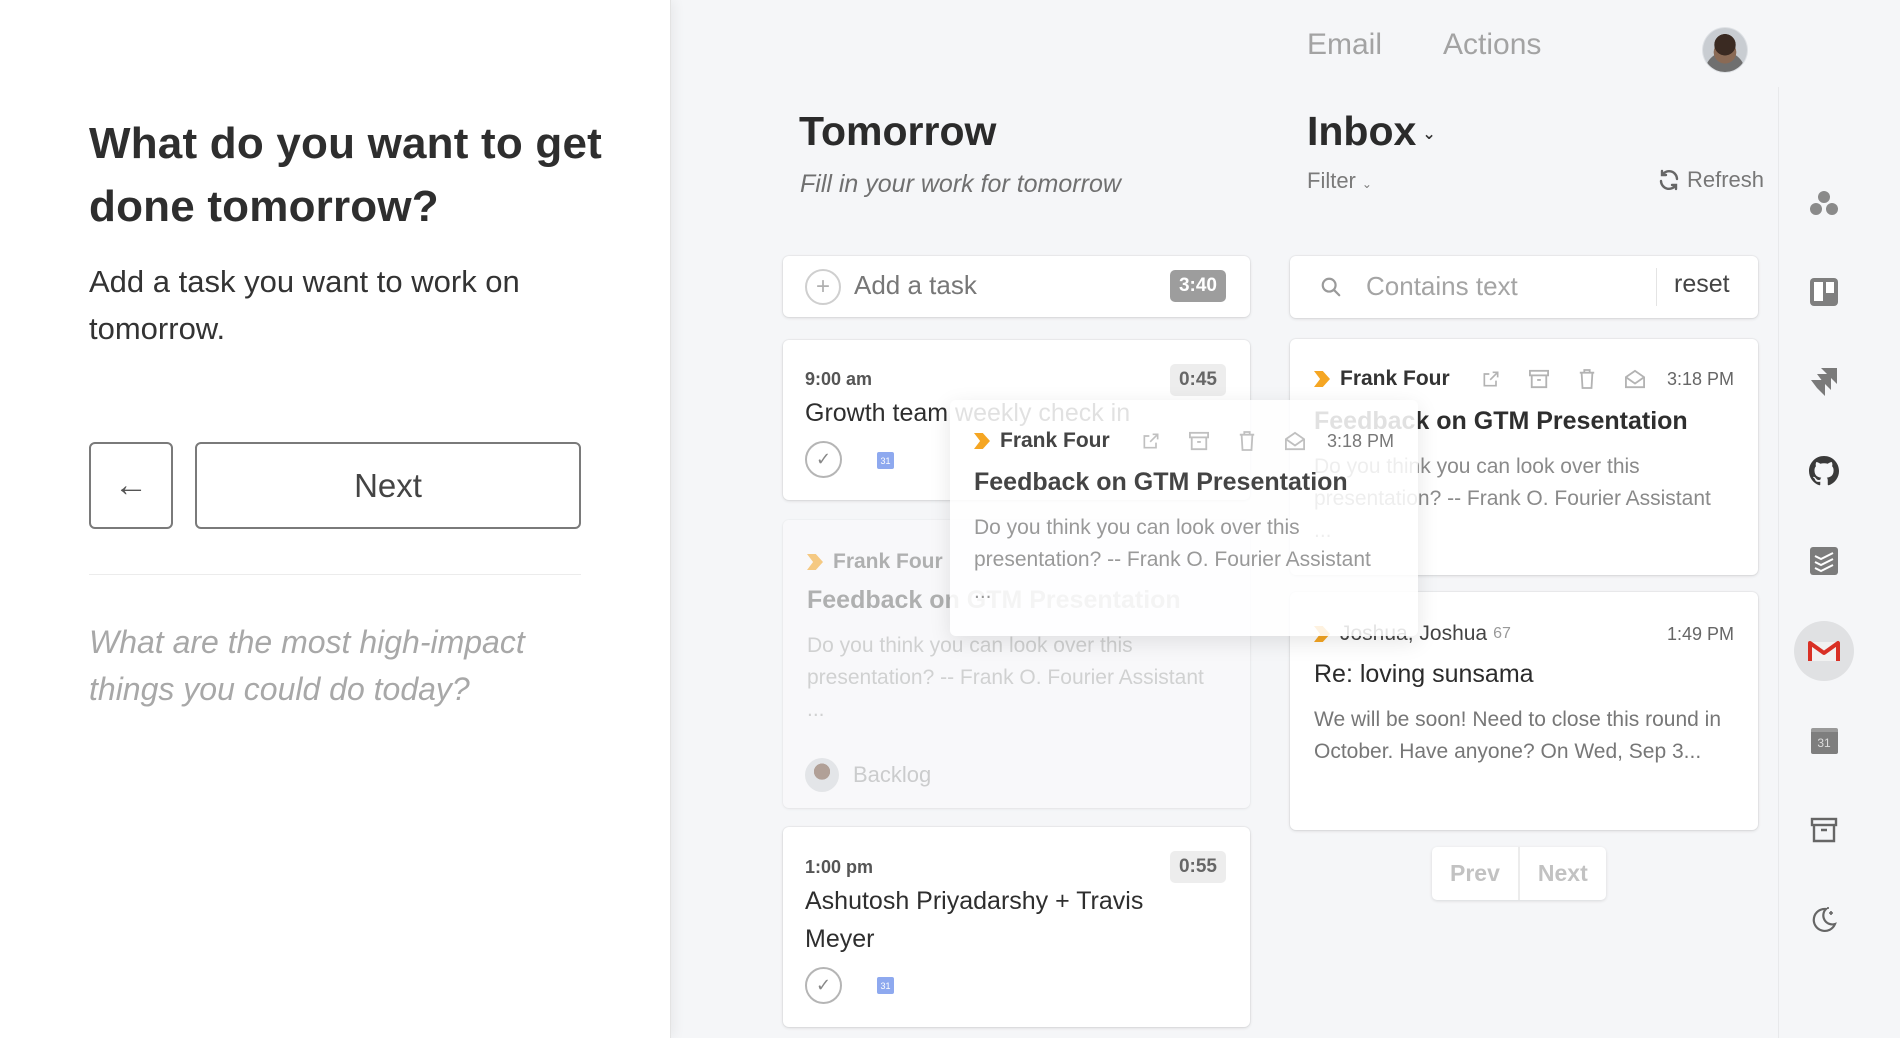  Describe the element at coordinates (960, 184) in the screenshot. I see `tomorrow-subtitle: Fill in your work for tomorrow` at that location.